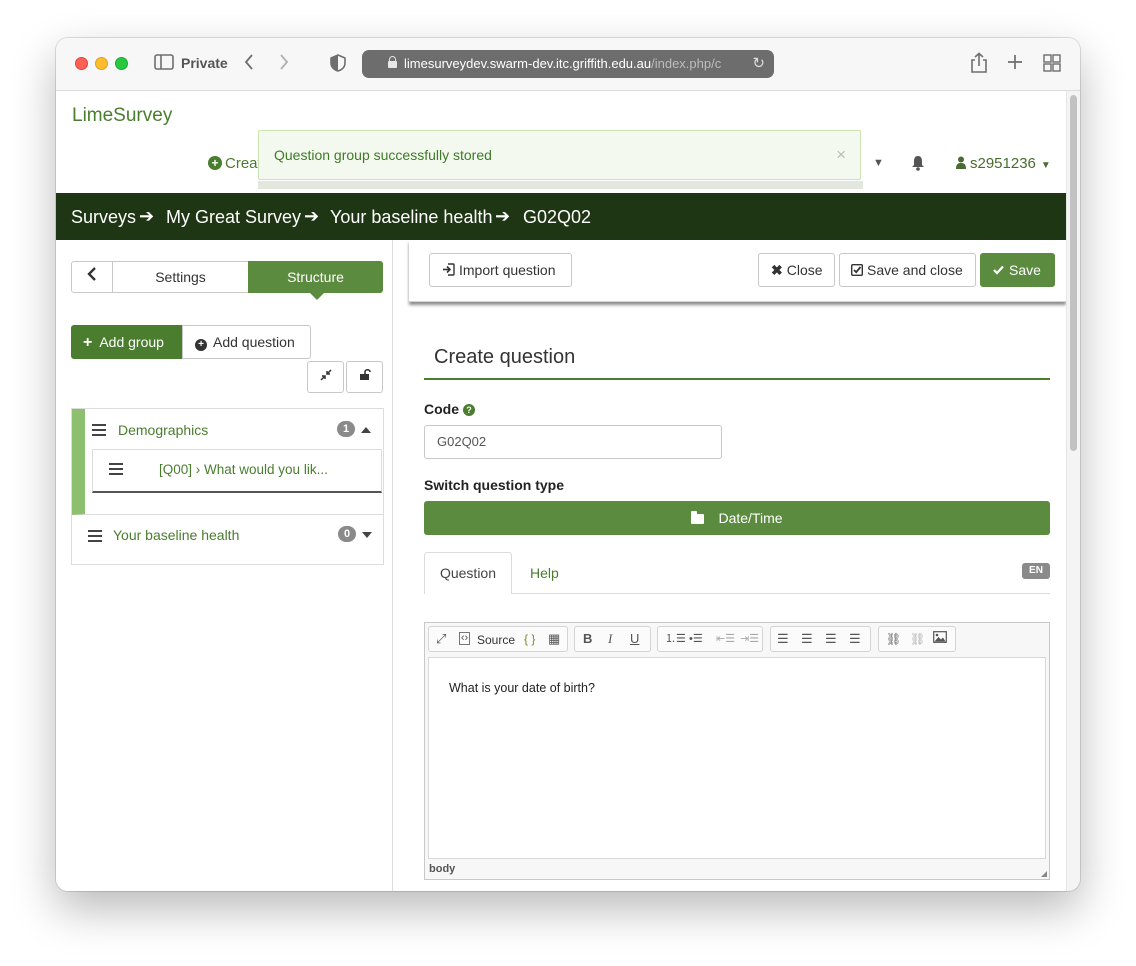 Image resolution: width=1136 pixels, height=966 pixels. Describe the element at coordinates (1036, 571) in the screenshot. I see `language-badge: EN` at that location.